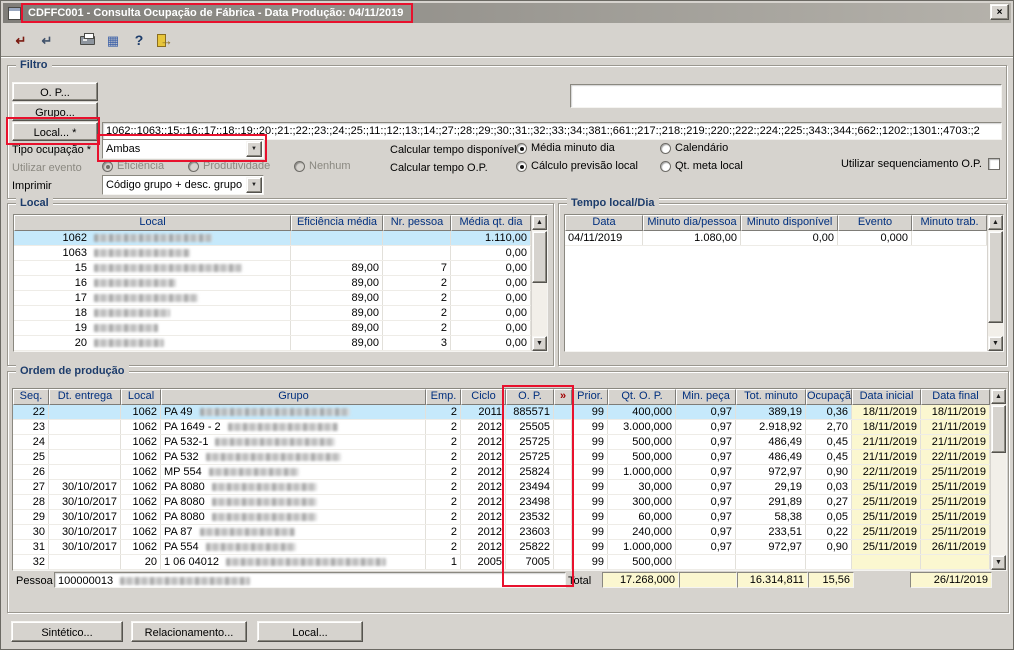 The height and width of the screenshot is (650, 1014). I want to click on column-header-op: O. P., so click(530, 397).